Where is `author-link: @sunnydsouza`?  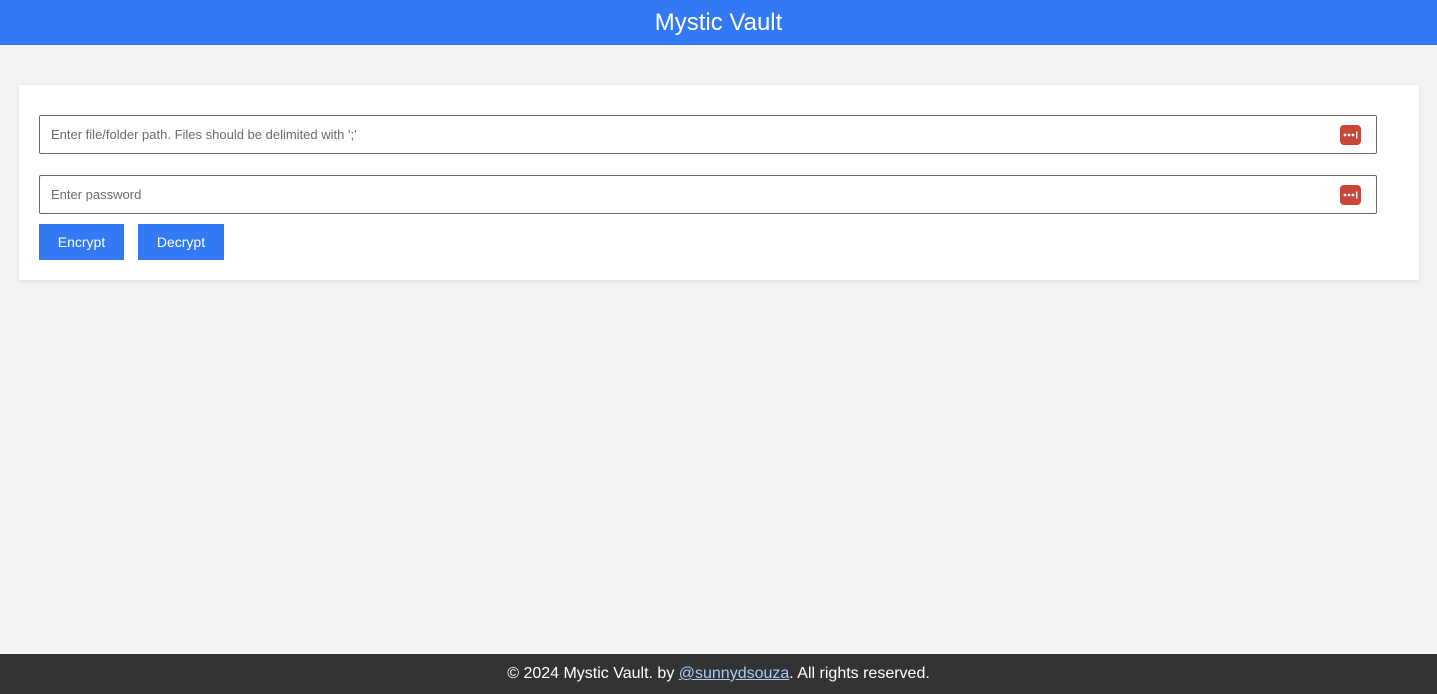 author-link: @sunnydsouza is located at coordinates (734, 674).